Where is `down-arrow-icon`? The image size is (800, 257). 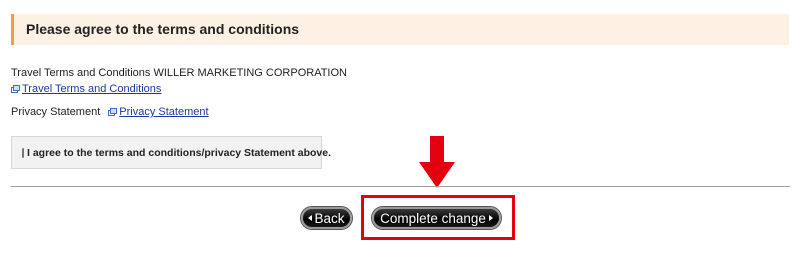 down-arrow-icon is located at coordinates (437, 162).